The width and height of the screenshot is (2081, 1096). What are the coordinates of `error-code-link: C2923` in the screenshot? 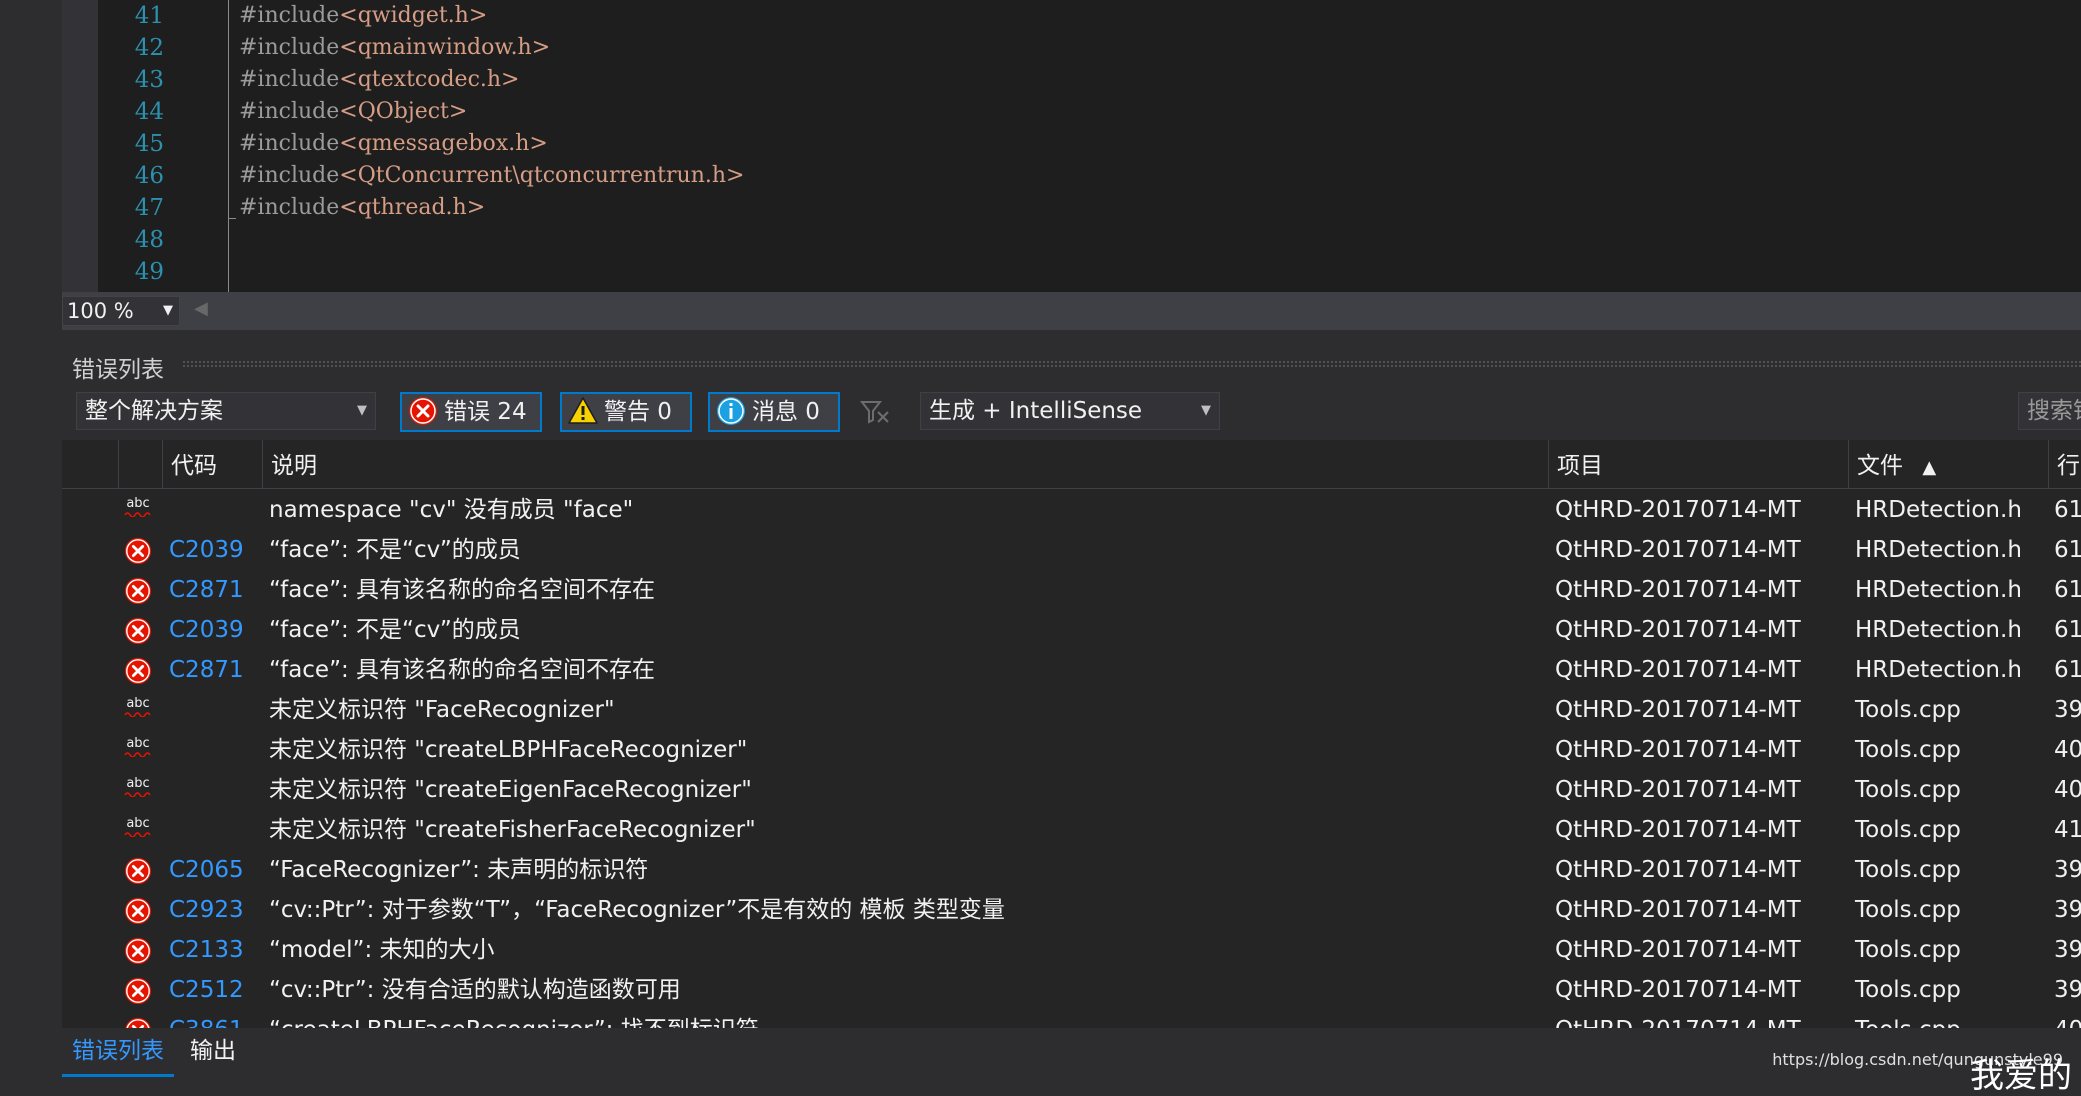 It's located at (206, 910).